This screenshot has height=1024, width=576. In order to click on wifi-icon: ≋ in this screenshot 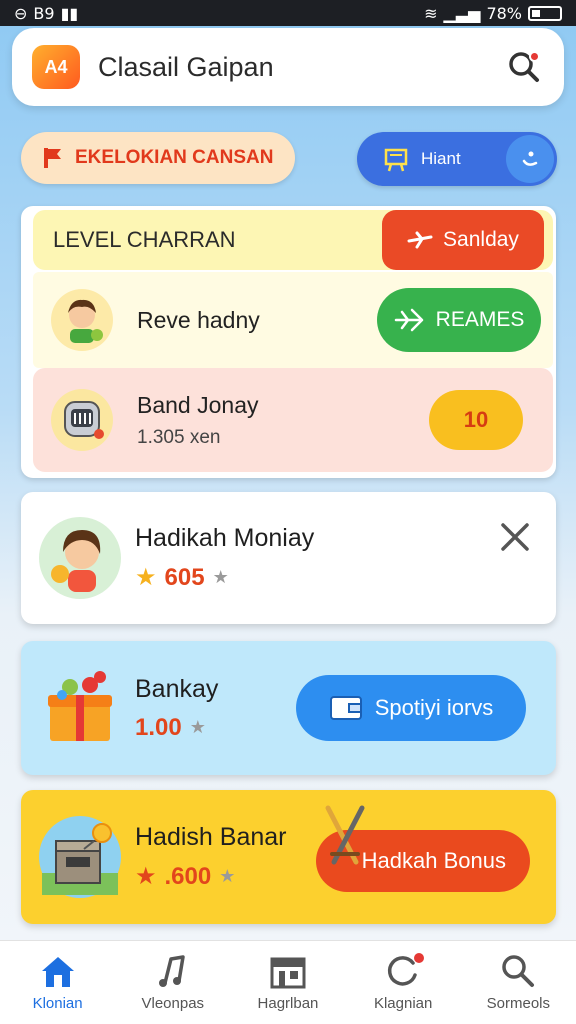, I will do `click(431, 13)`.